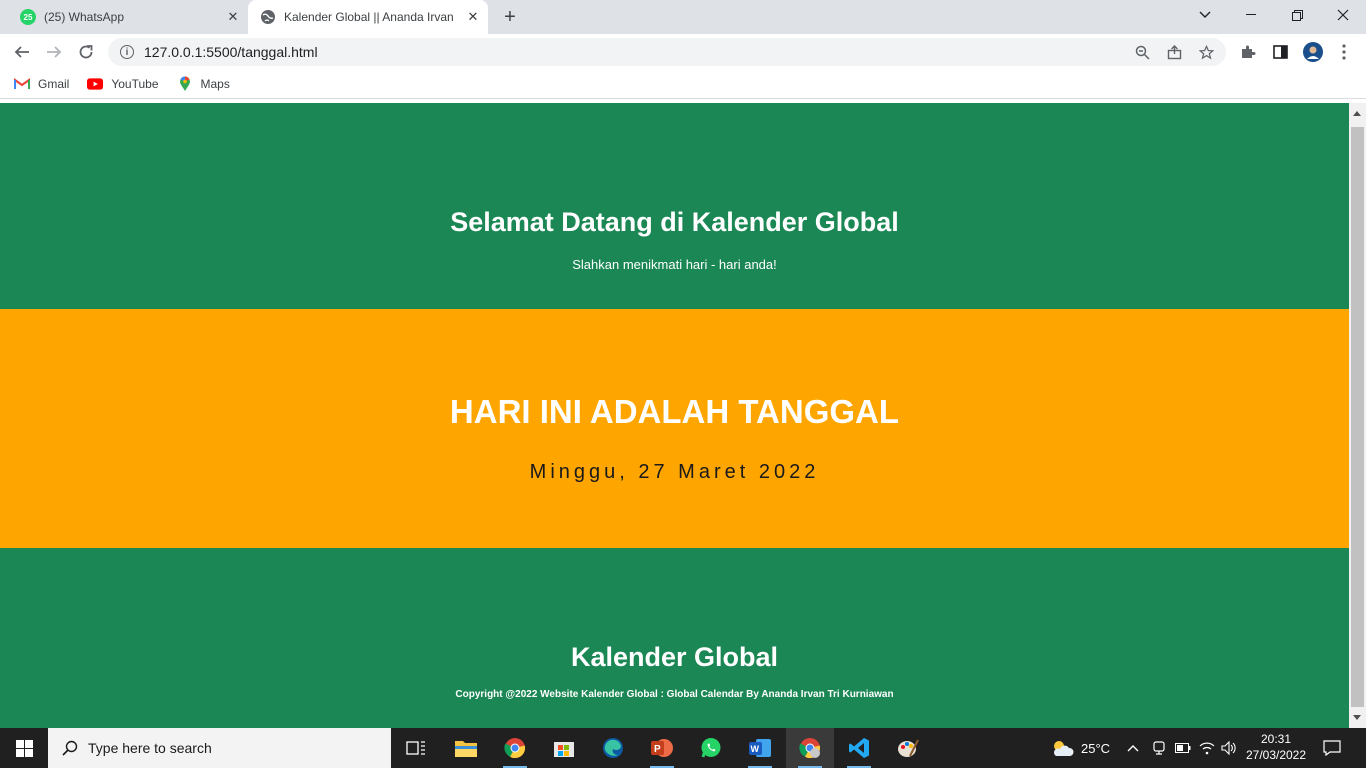 The width and height of the screenshot is (1366, 768). I want to click on temperature: 25°C, so click(1096, 748).